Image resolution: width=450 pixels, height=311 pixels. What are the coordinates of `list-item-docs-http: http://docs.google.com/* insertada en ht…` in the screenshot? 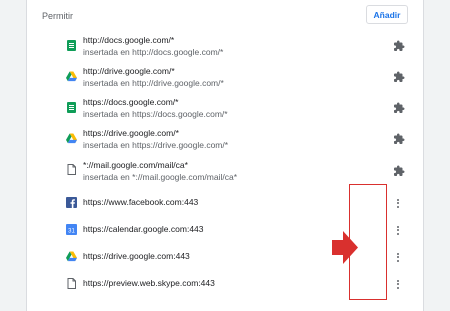 It's located at (225, 46).